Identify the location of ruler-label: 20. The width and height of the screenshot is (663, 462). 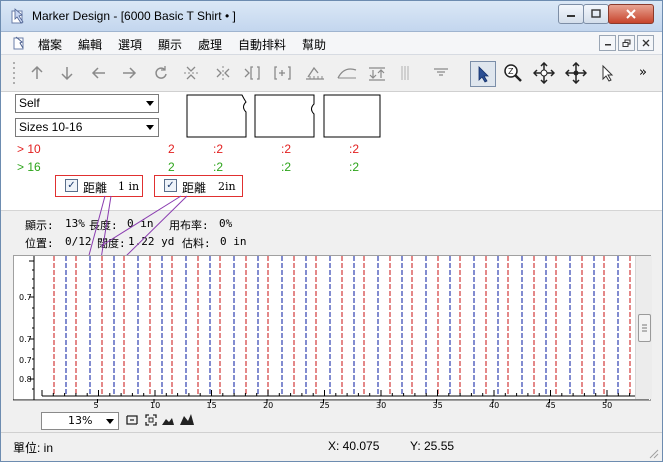
(268, 405).